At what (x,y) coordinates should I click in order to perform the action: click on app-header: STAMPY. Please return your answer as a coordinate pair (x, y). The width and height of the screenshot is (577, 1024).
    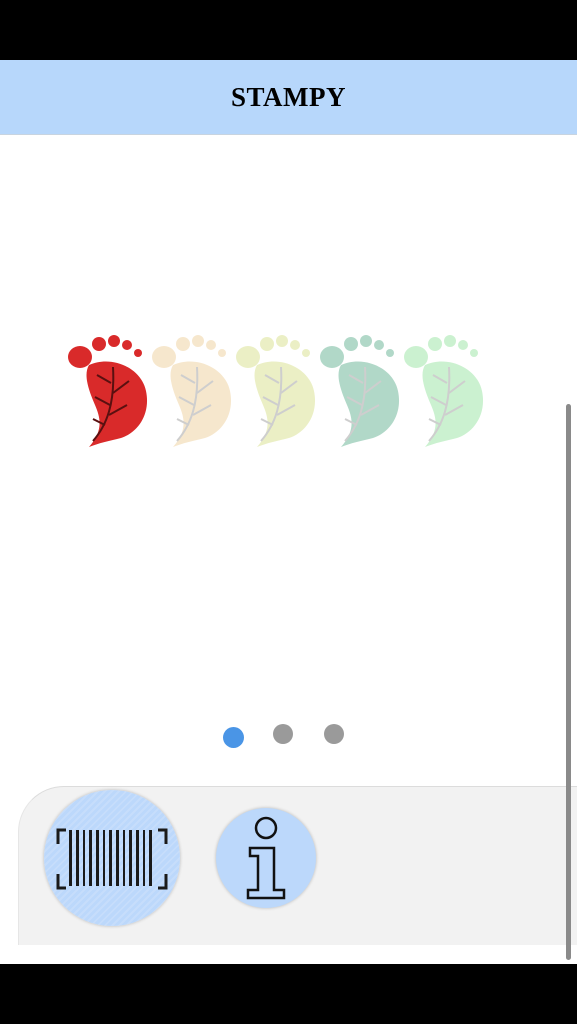
    Looking at the image, I should click on (288, 97).